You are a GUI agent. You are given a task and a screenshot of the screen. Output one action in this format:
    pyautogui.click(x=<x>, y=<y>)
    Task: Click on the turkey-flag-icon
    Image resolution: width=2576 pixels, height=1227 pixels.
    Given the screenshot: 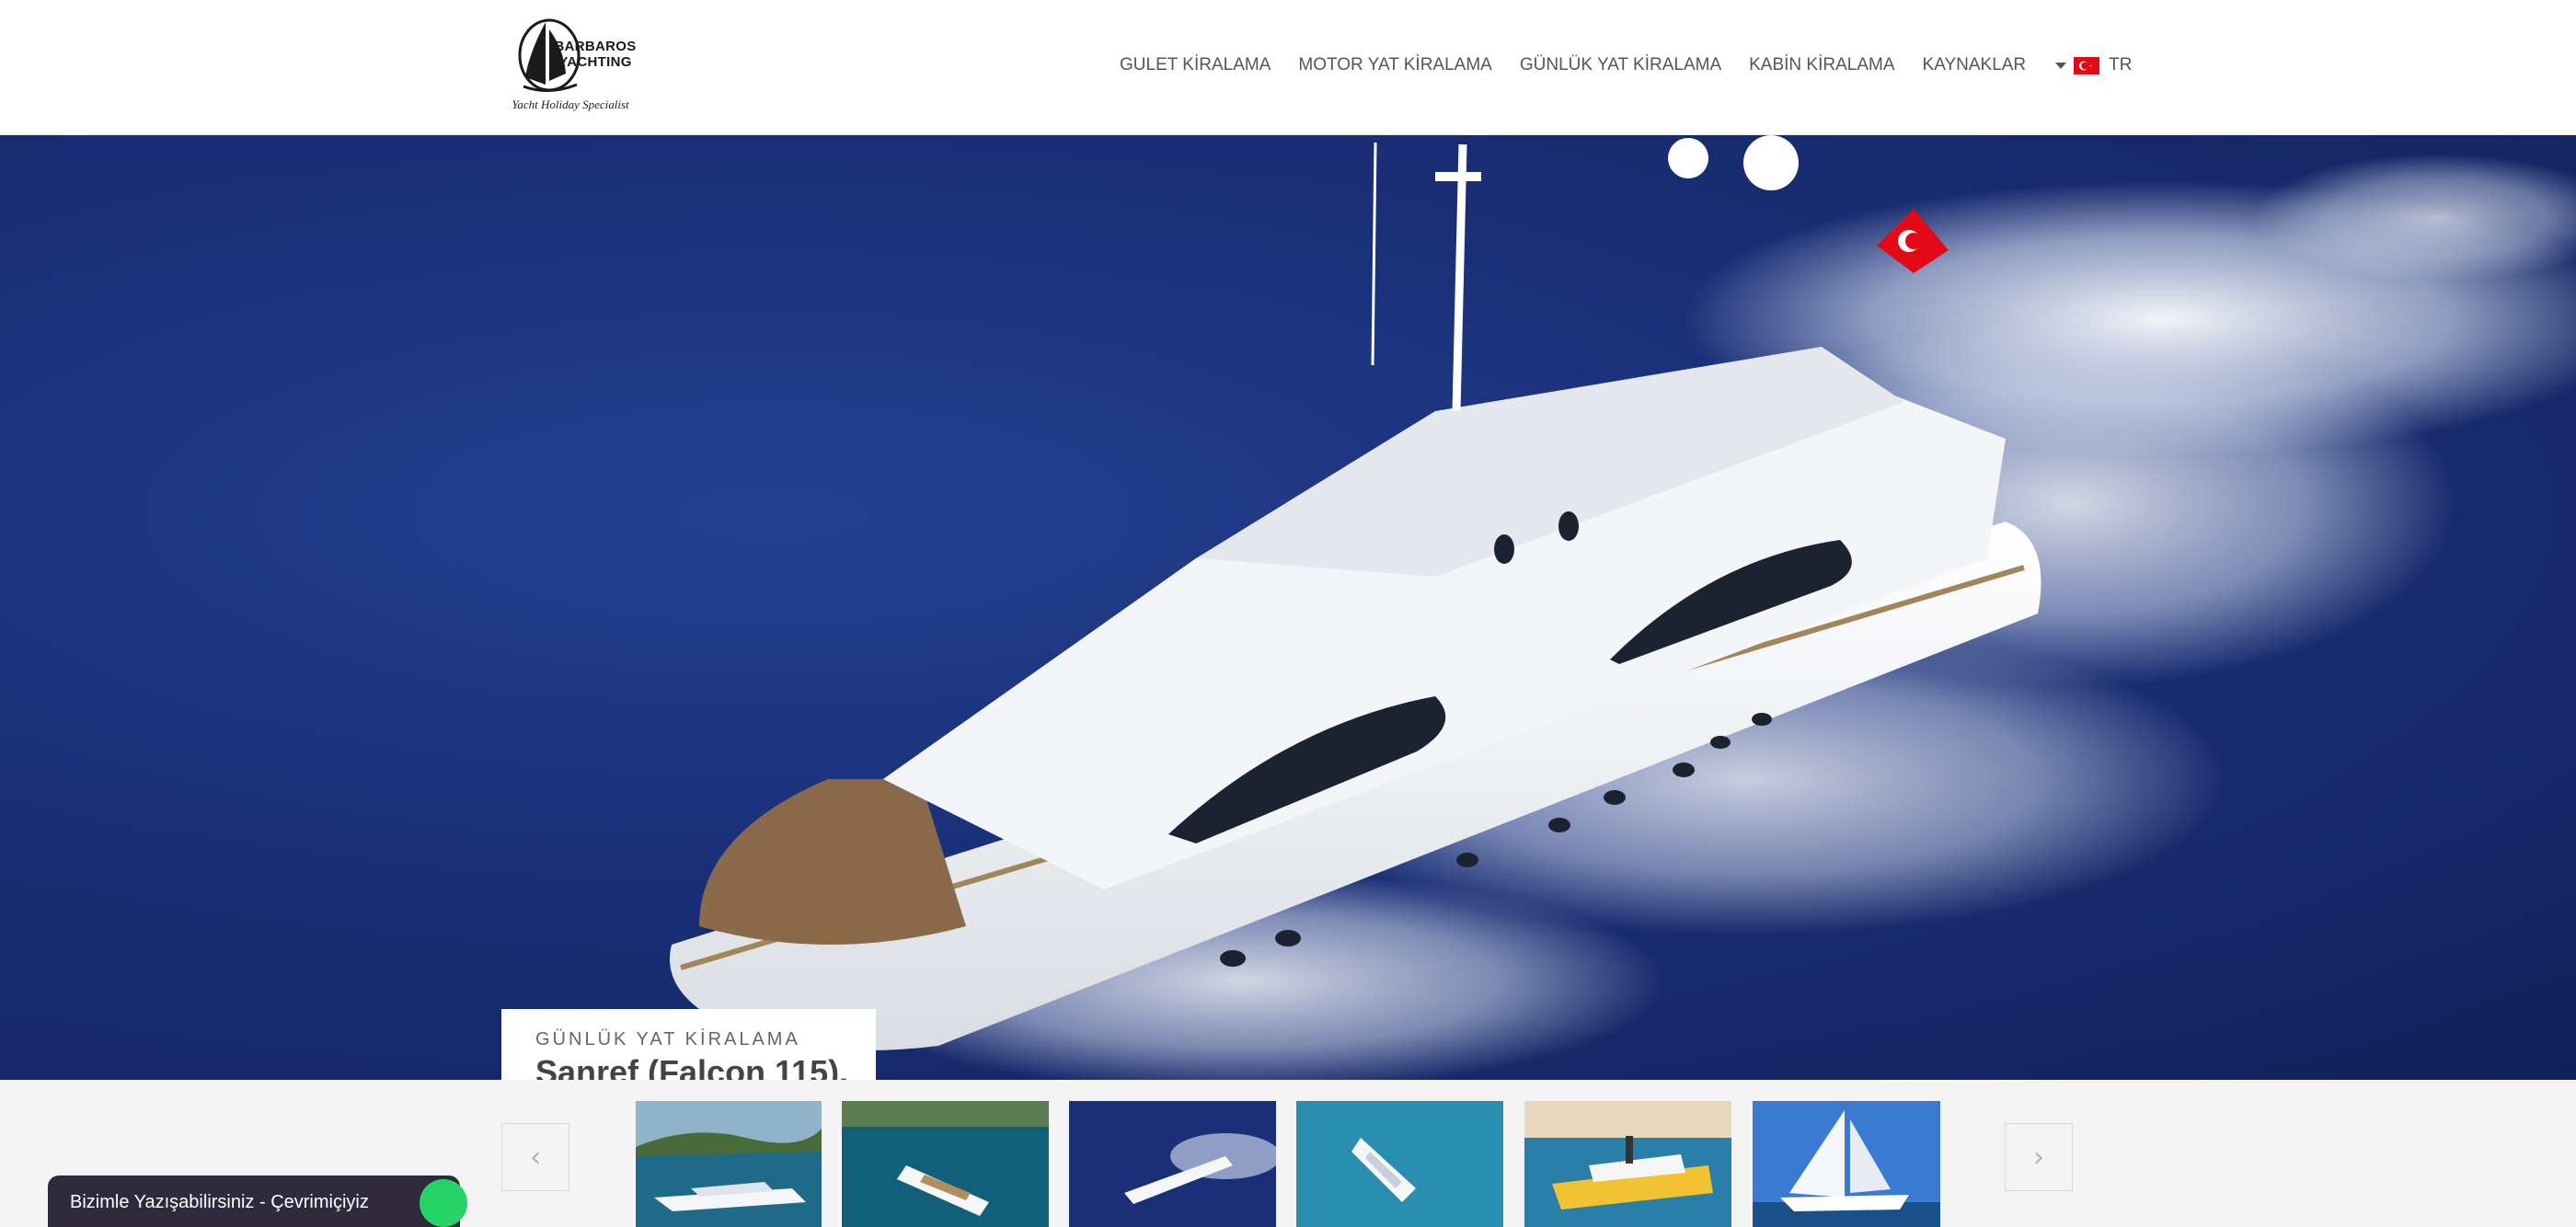 What is the action you would take?
    pyautogui.click(x=2087, y=65)
    